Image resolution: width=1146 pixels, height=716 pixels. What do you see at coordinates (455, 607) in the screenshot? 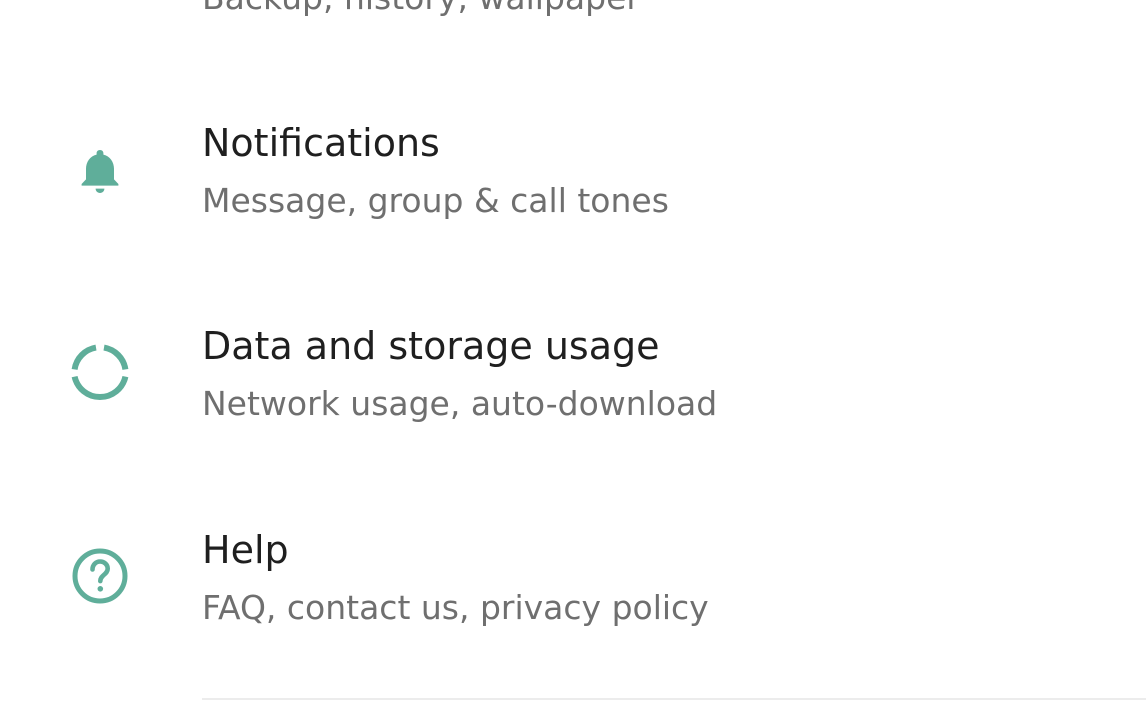
I see `settings-item-help-subtitle: FAQ, contact us, privacy policy` at bounding box center [455, 607].